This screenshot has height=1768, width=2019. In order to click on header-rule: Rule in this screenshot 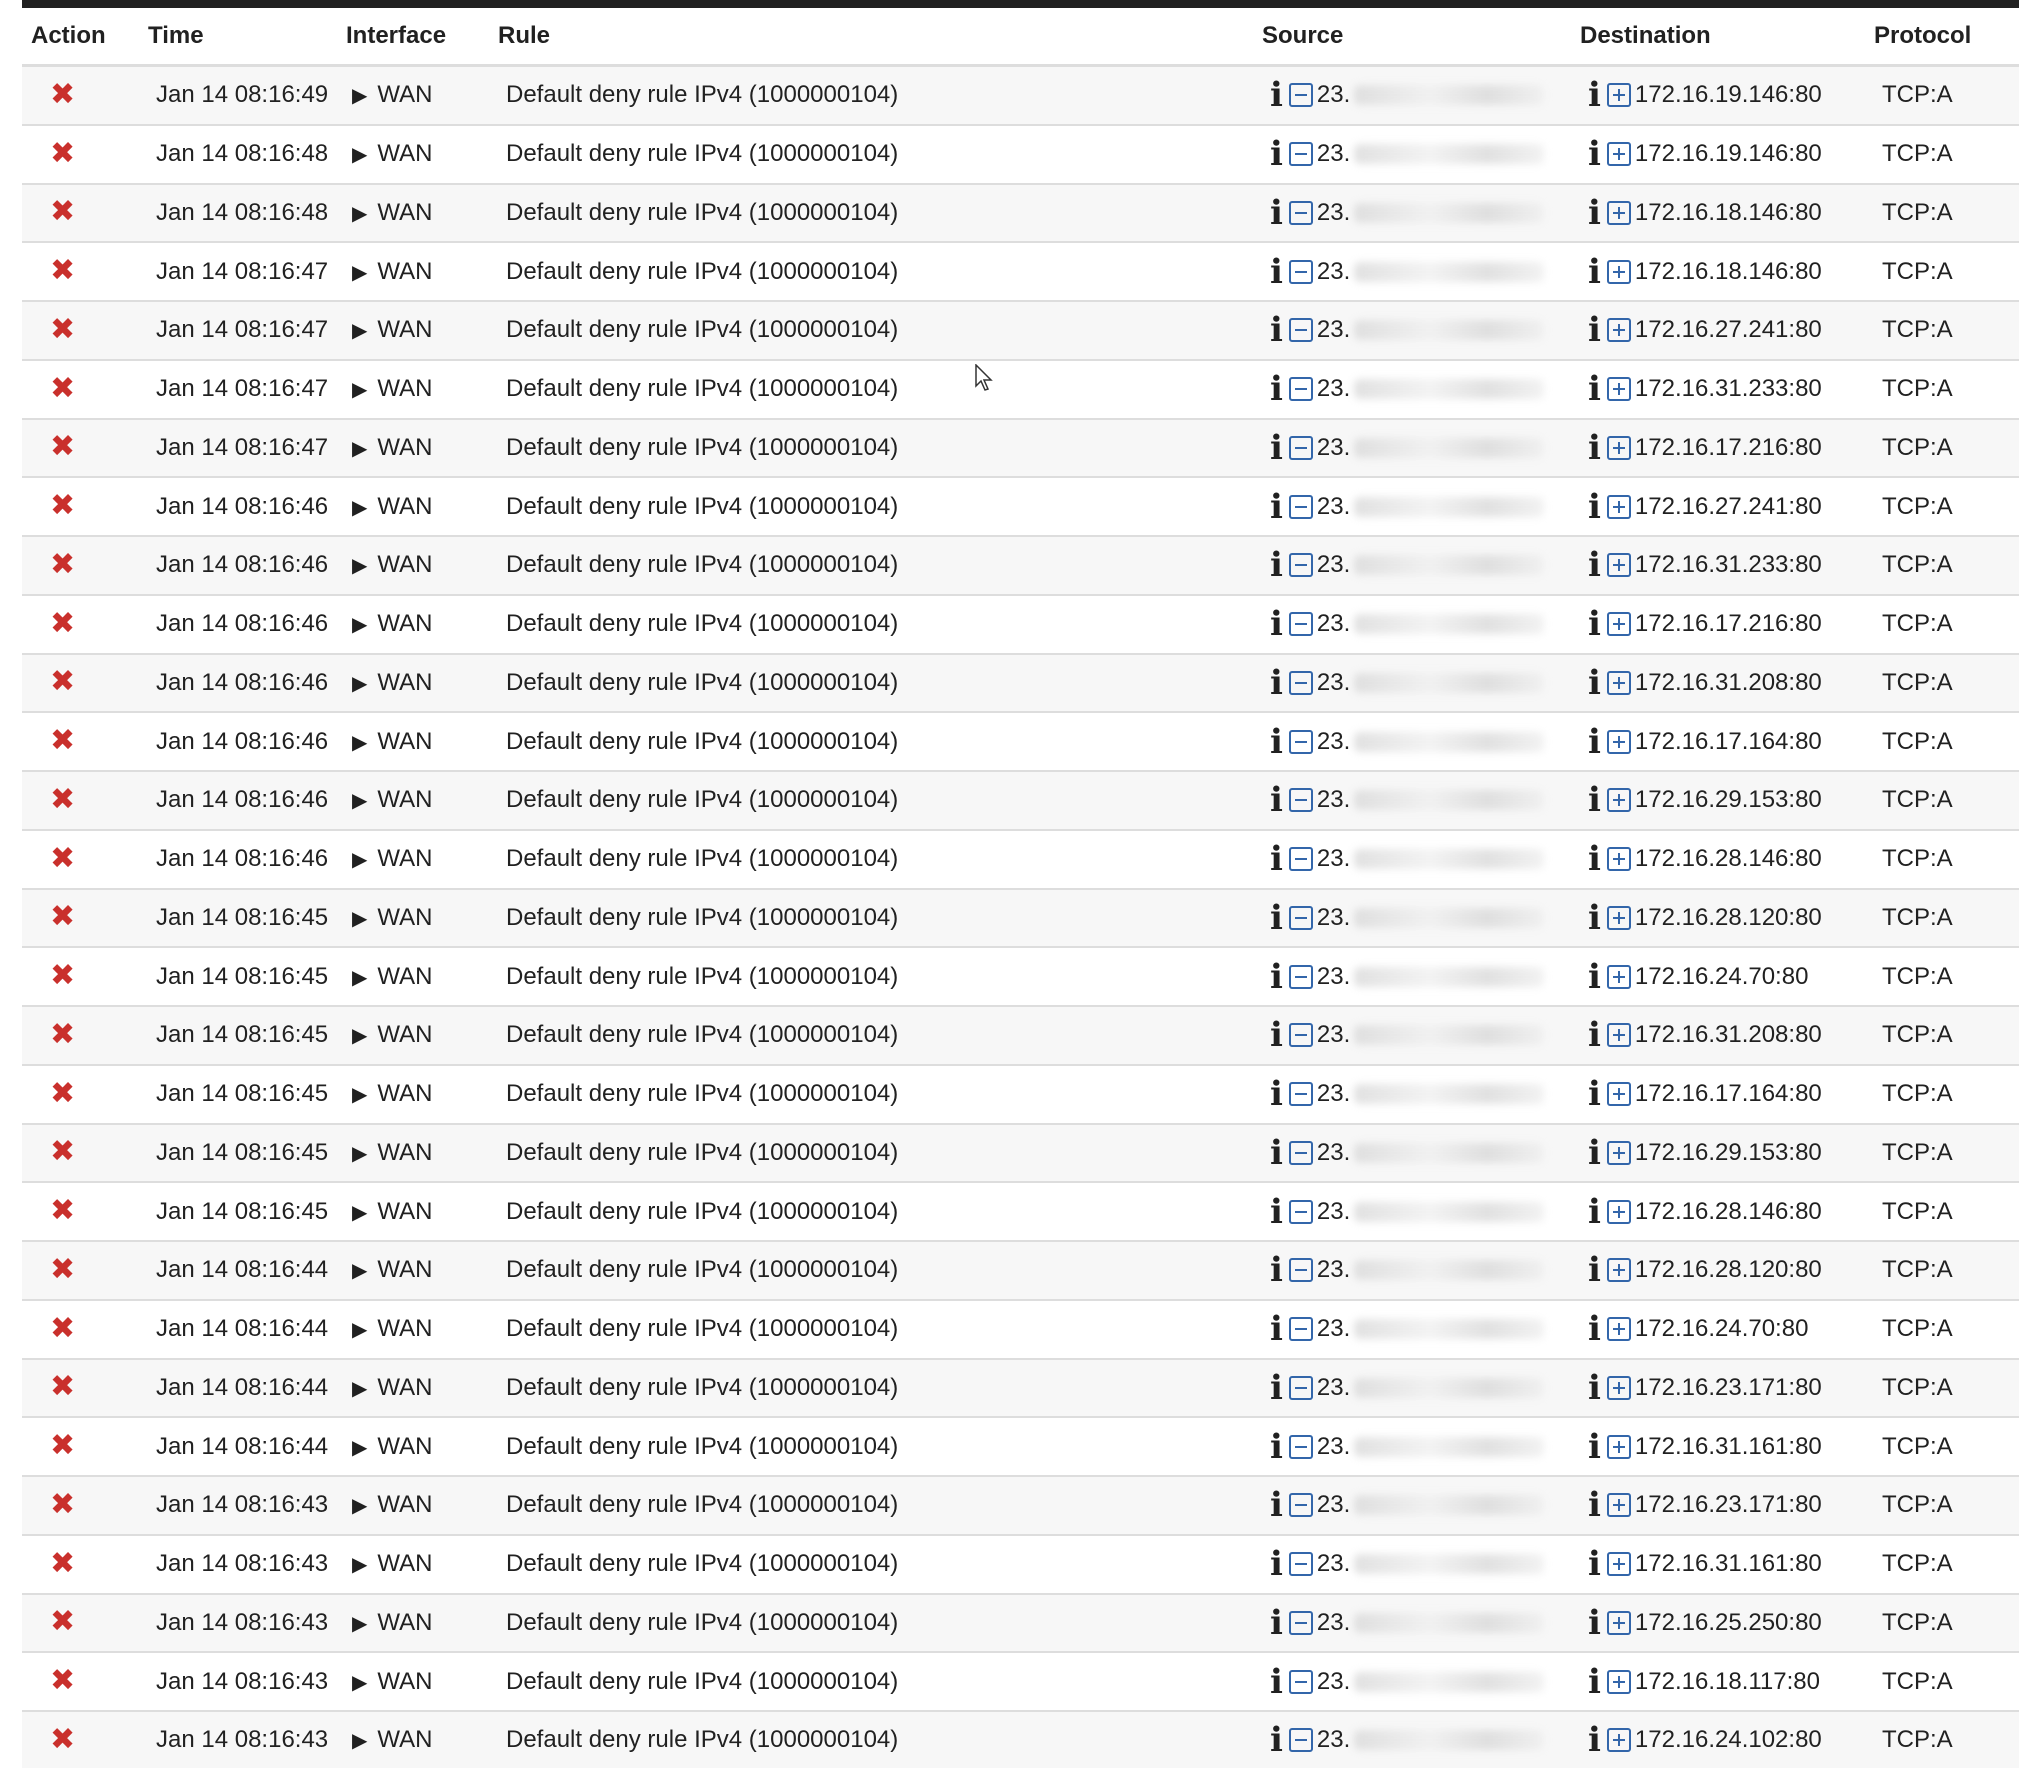, I will do `click(880, 36)`.